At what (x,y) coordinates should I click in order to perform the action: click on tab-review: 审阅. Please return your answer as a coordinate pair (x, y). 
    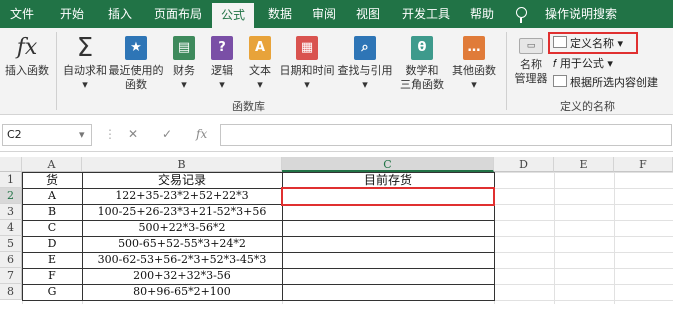
    Looking at the image, I should click on (324, 14).